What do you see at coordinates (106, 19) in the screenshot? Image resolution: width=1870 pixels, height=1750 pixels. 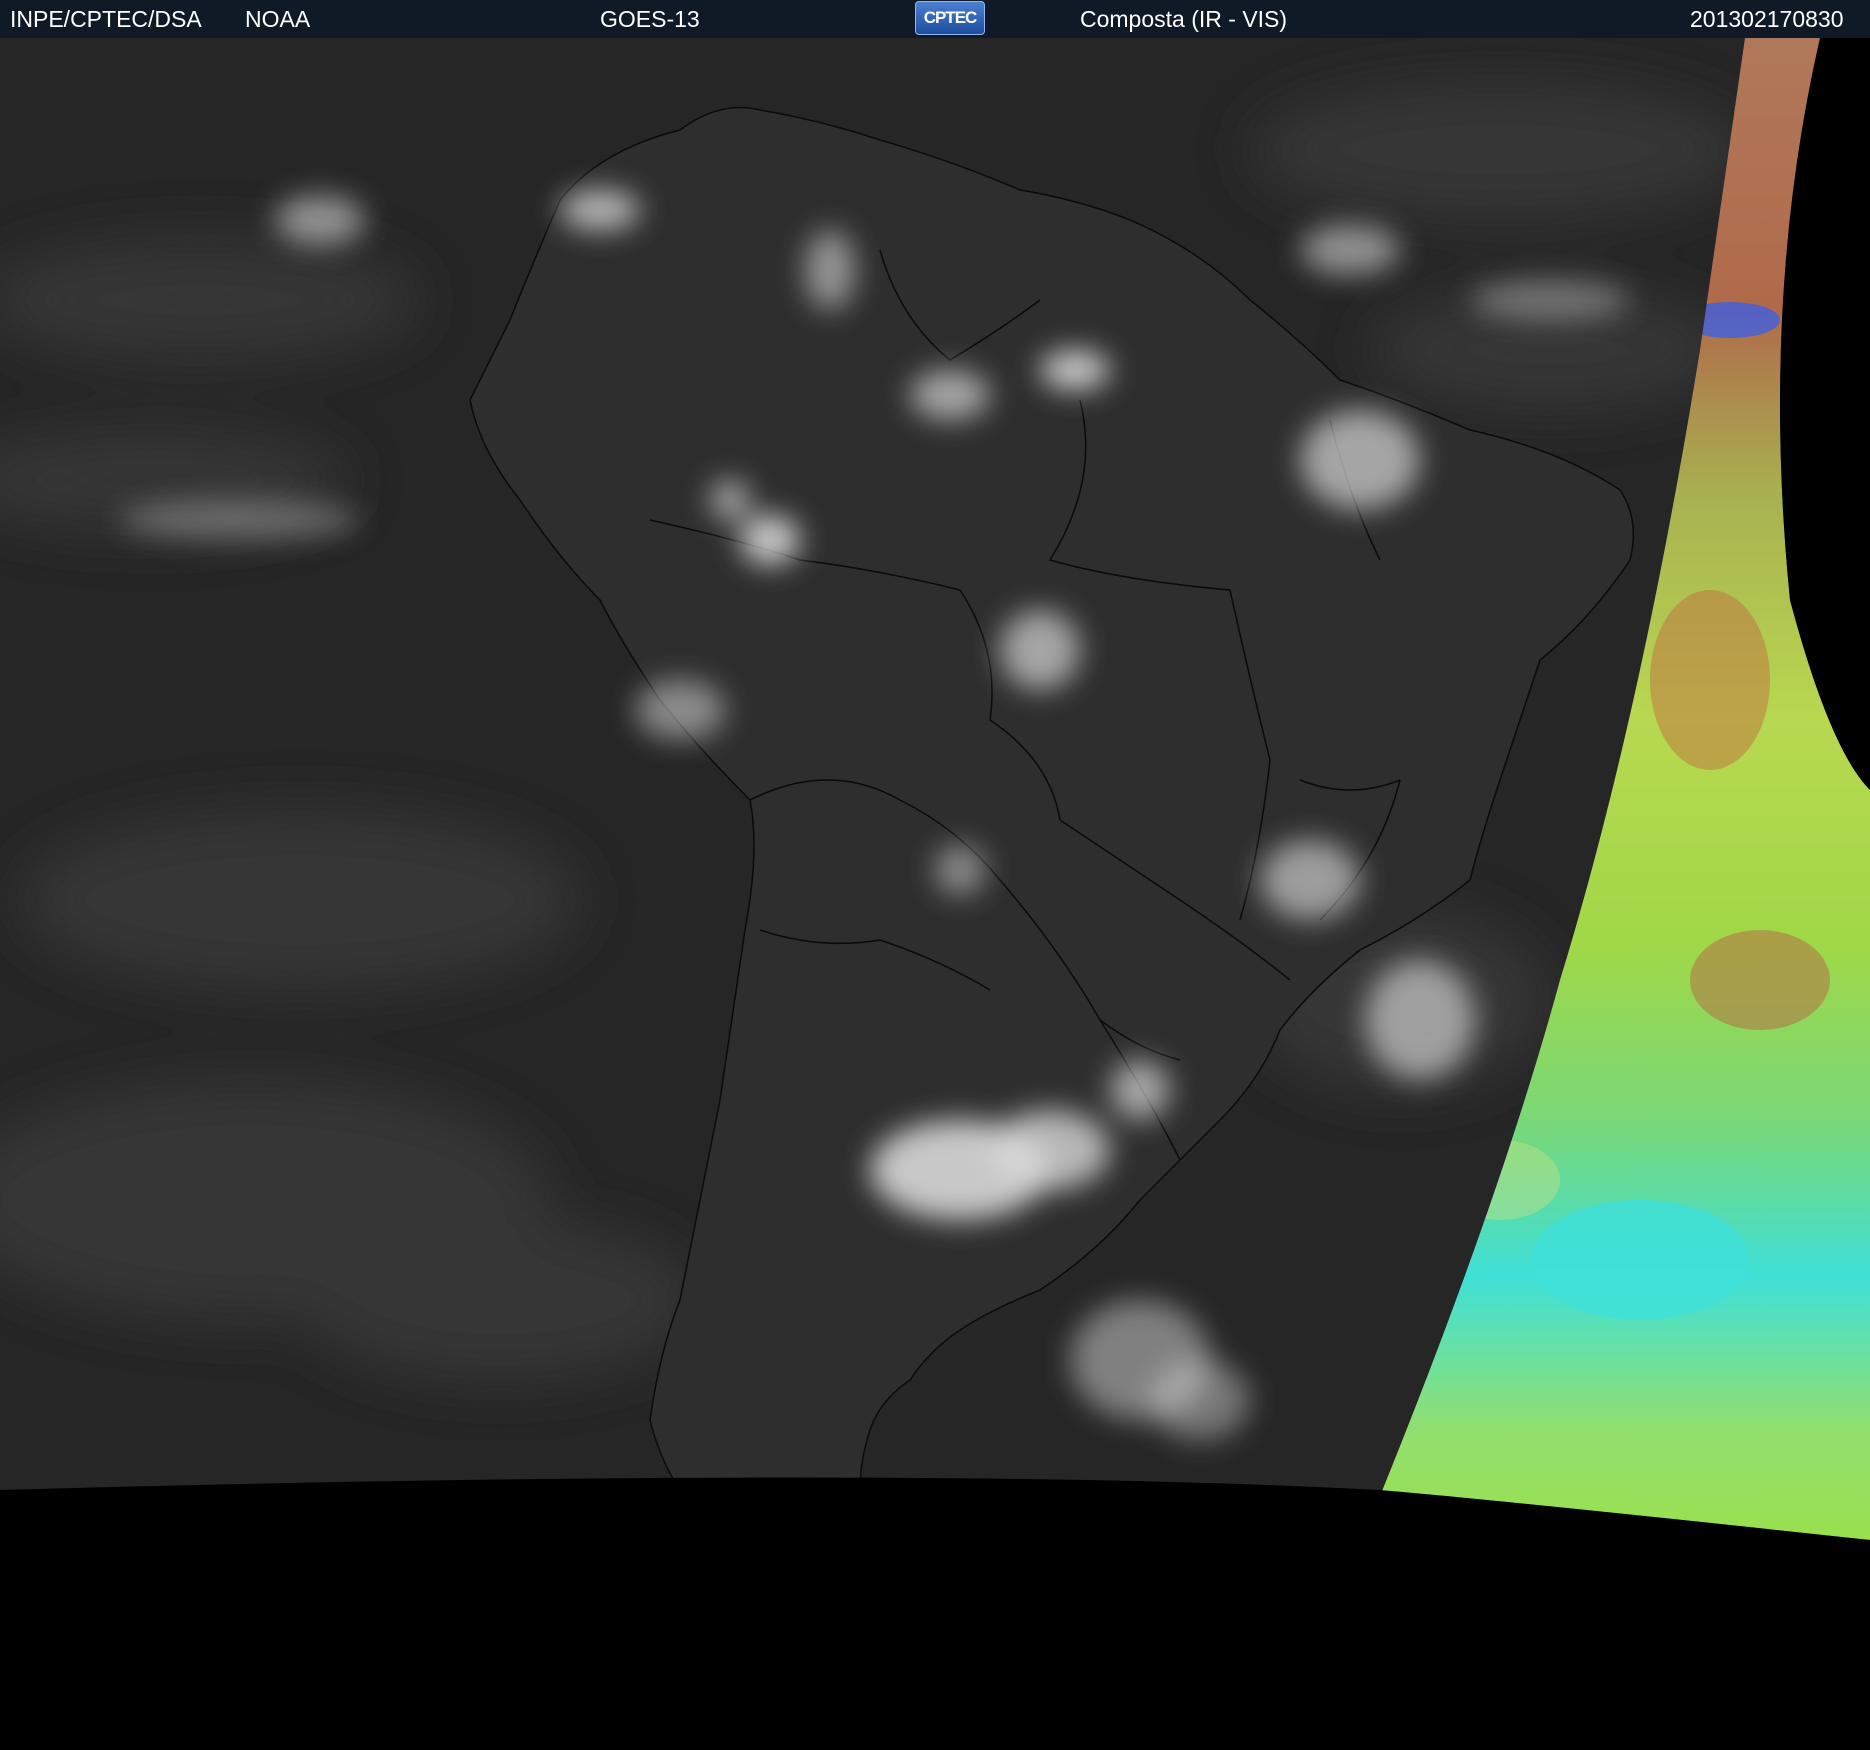 I see `header-org-label: INPE/CPTEC/DSA` at bounding box center [106, 19].